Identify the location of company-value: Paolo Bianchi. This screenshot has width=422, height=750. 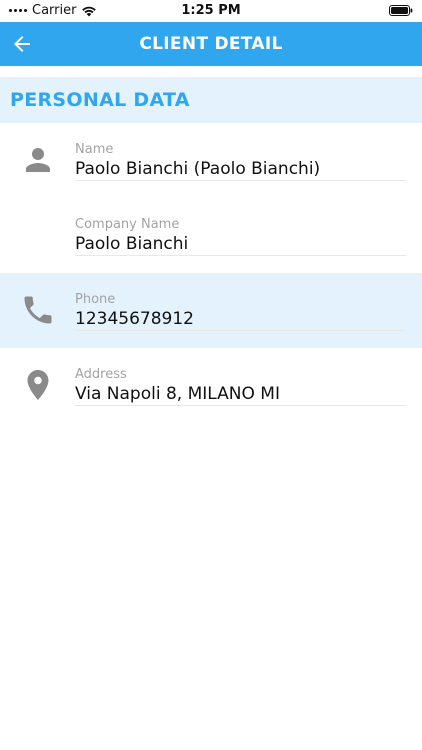
(132, 244).